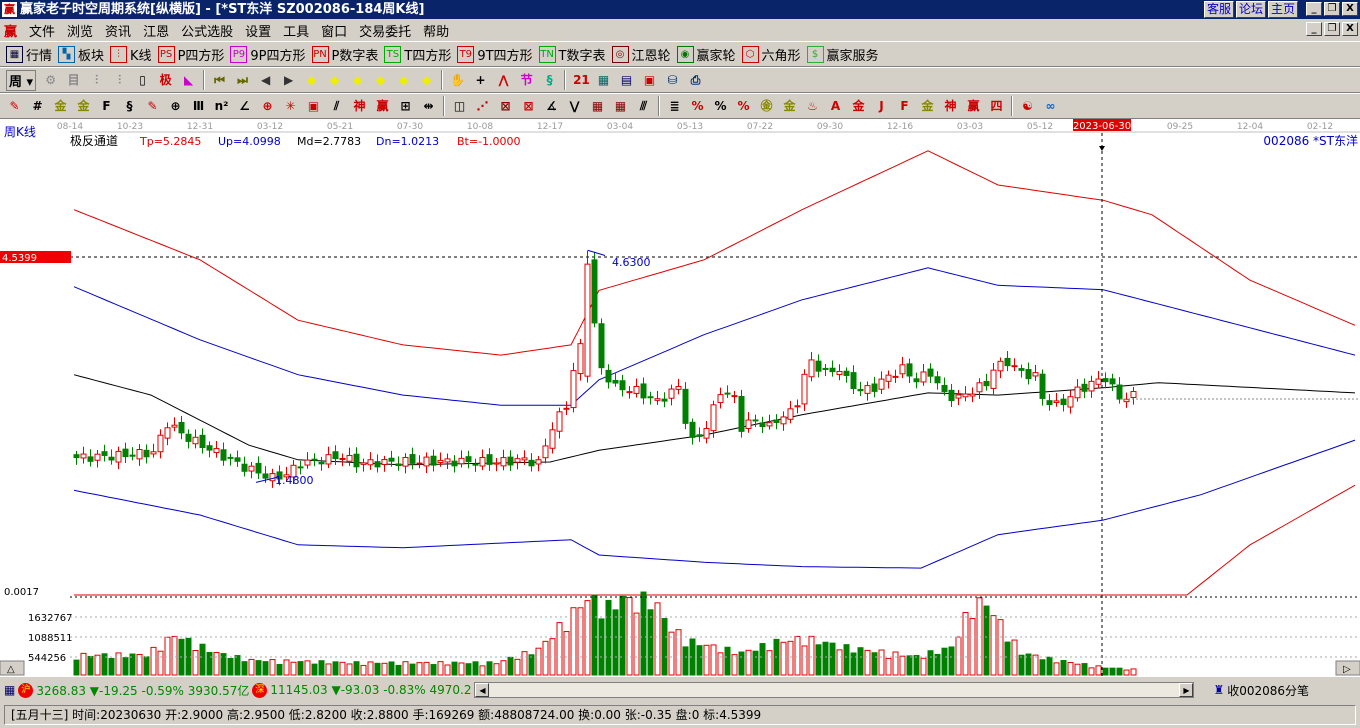 Image resolution: width=1360 pixels, height=728 pixels. What do you see at coordinates (357, 80) in the screenshot?
I see `diamond-lr-icon: ◆` at bounding box center [357, 80].